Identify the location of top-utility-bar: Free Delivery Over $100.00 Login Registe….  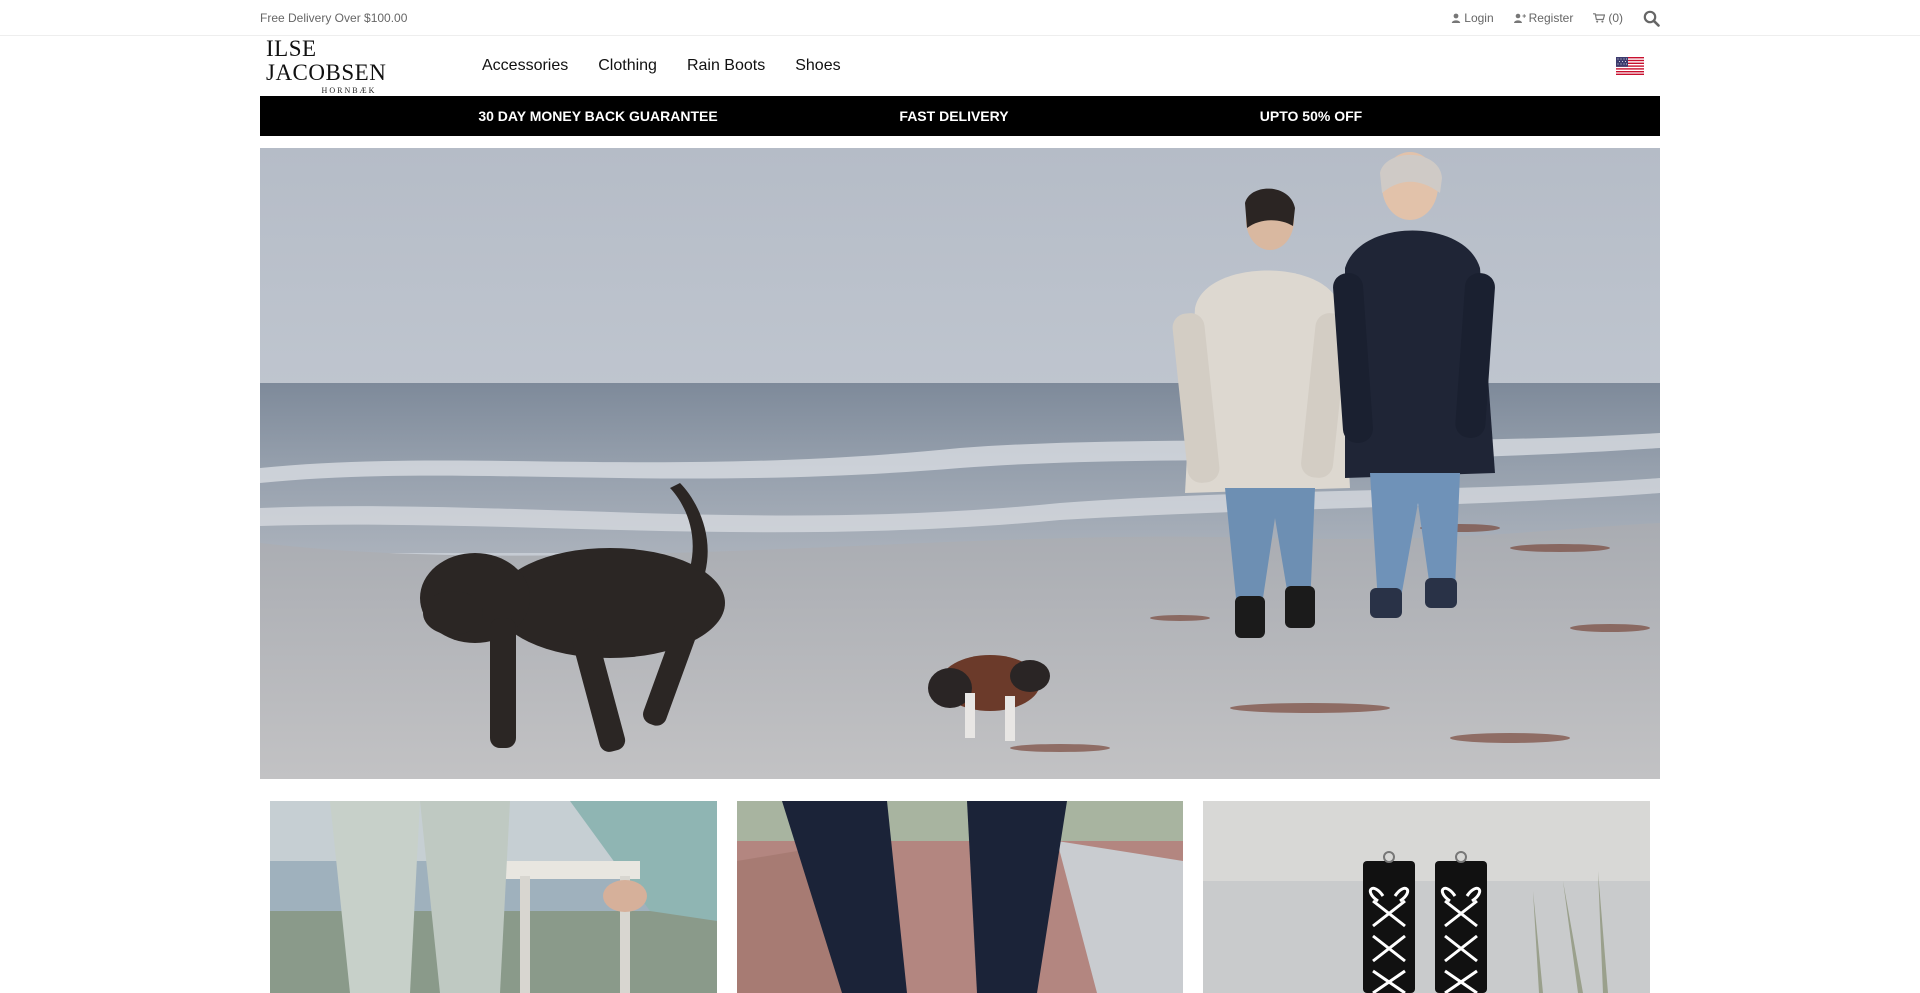
(960, 18).